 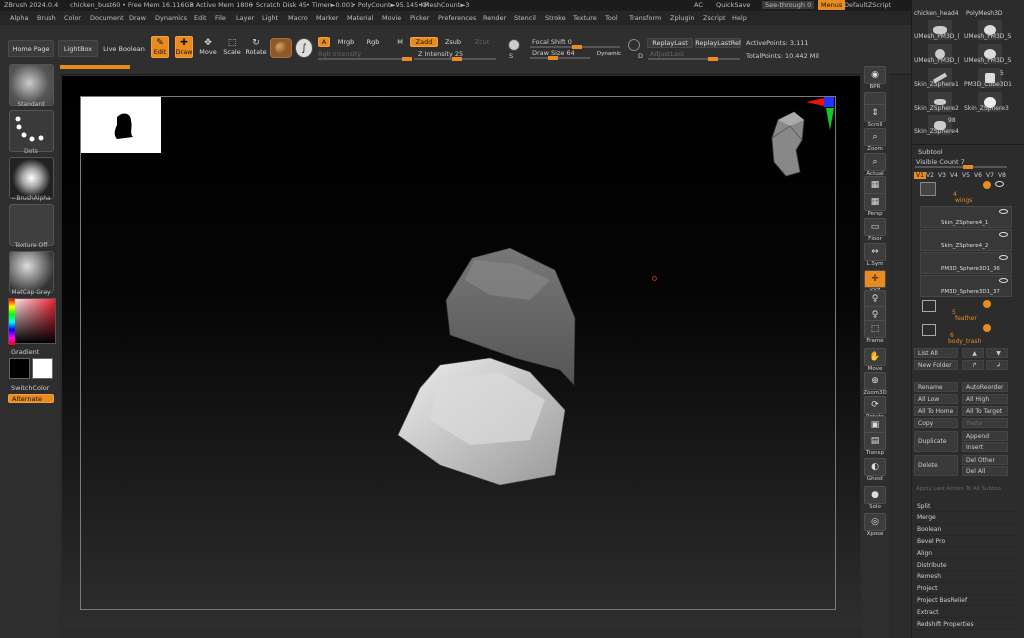 What do you see at coordinates (920, 175) in the screenshot?
I see `version-tab-v1: V1` at bounding box center [920, 175].